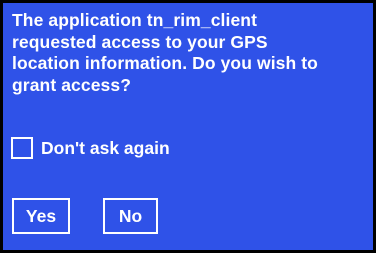 Image resolution: width=376 pixels, height=253 pixels. I want to click on message-line: requested access to your GPS, so click(140, 41).